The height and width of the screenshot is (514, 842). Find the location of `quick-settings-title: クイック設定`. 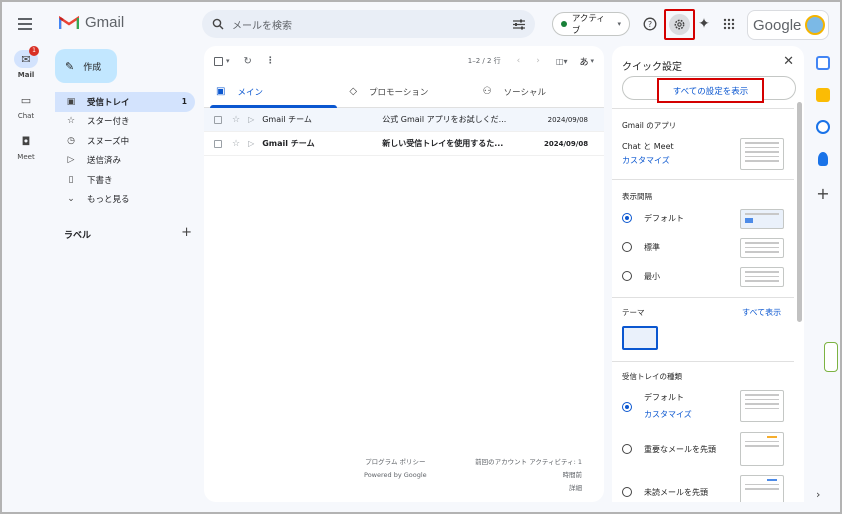

quick-settings-title: クイック設定 is located at coordinates (652, 67).